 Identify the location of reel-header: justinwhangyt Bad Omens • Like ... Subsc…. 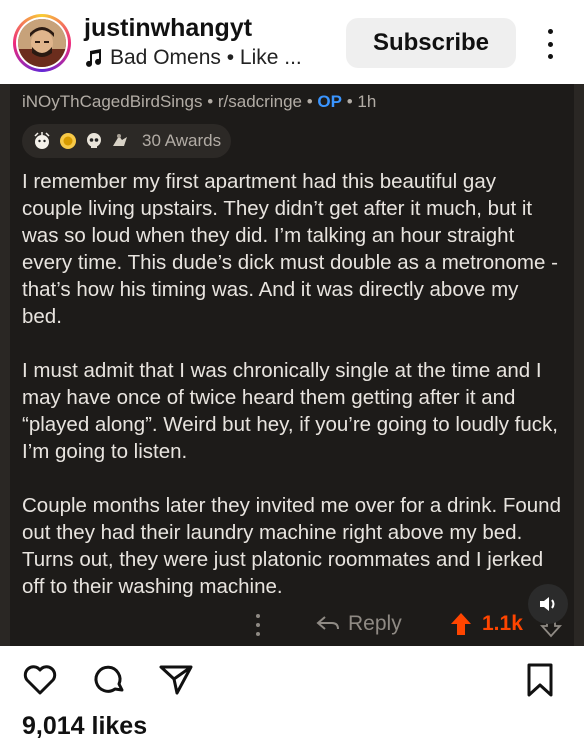
(292, 42).